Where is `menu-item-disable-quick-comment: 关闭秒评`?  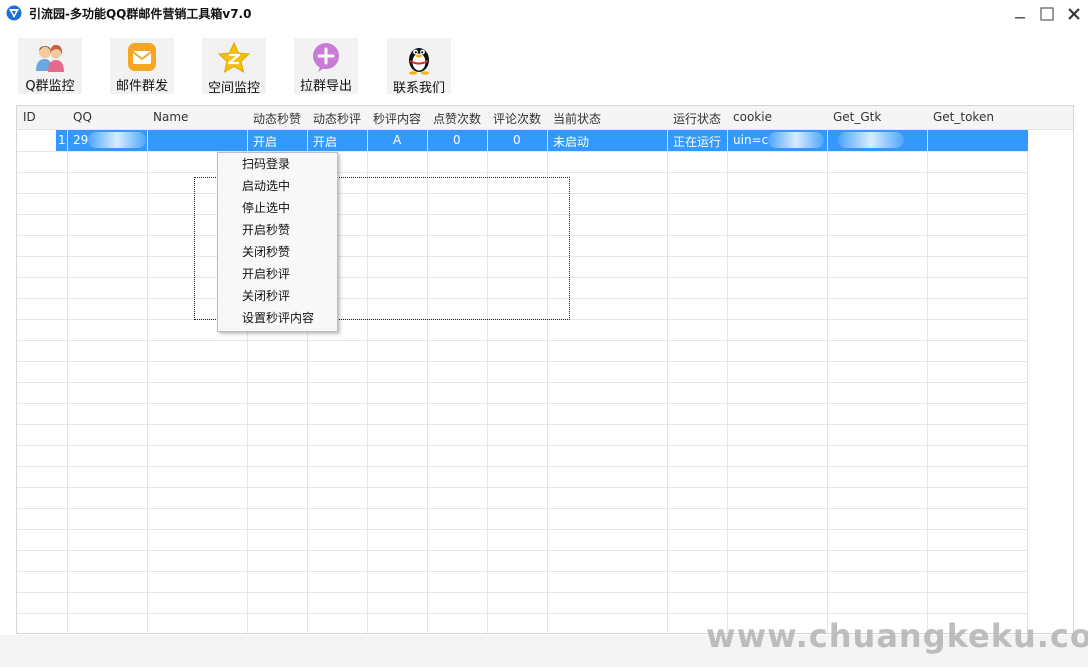 menu-item-disable-quick-comment: 关闭秒评 is located at coordinates (277, 296).